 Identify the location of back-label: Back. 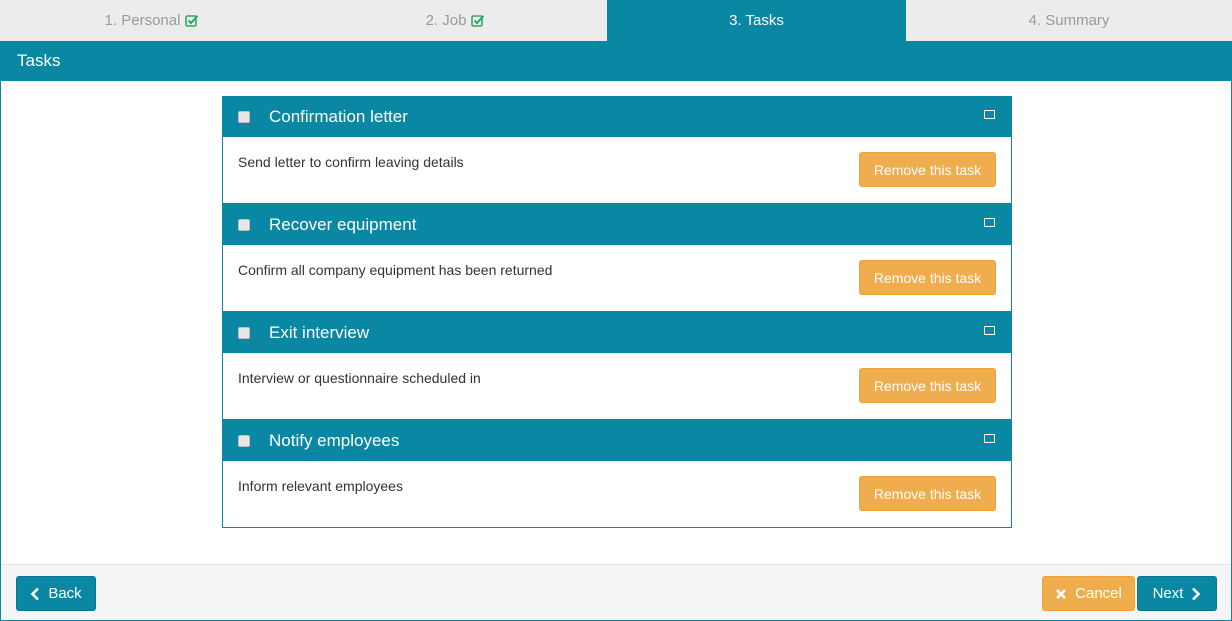
(65, 593).